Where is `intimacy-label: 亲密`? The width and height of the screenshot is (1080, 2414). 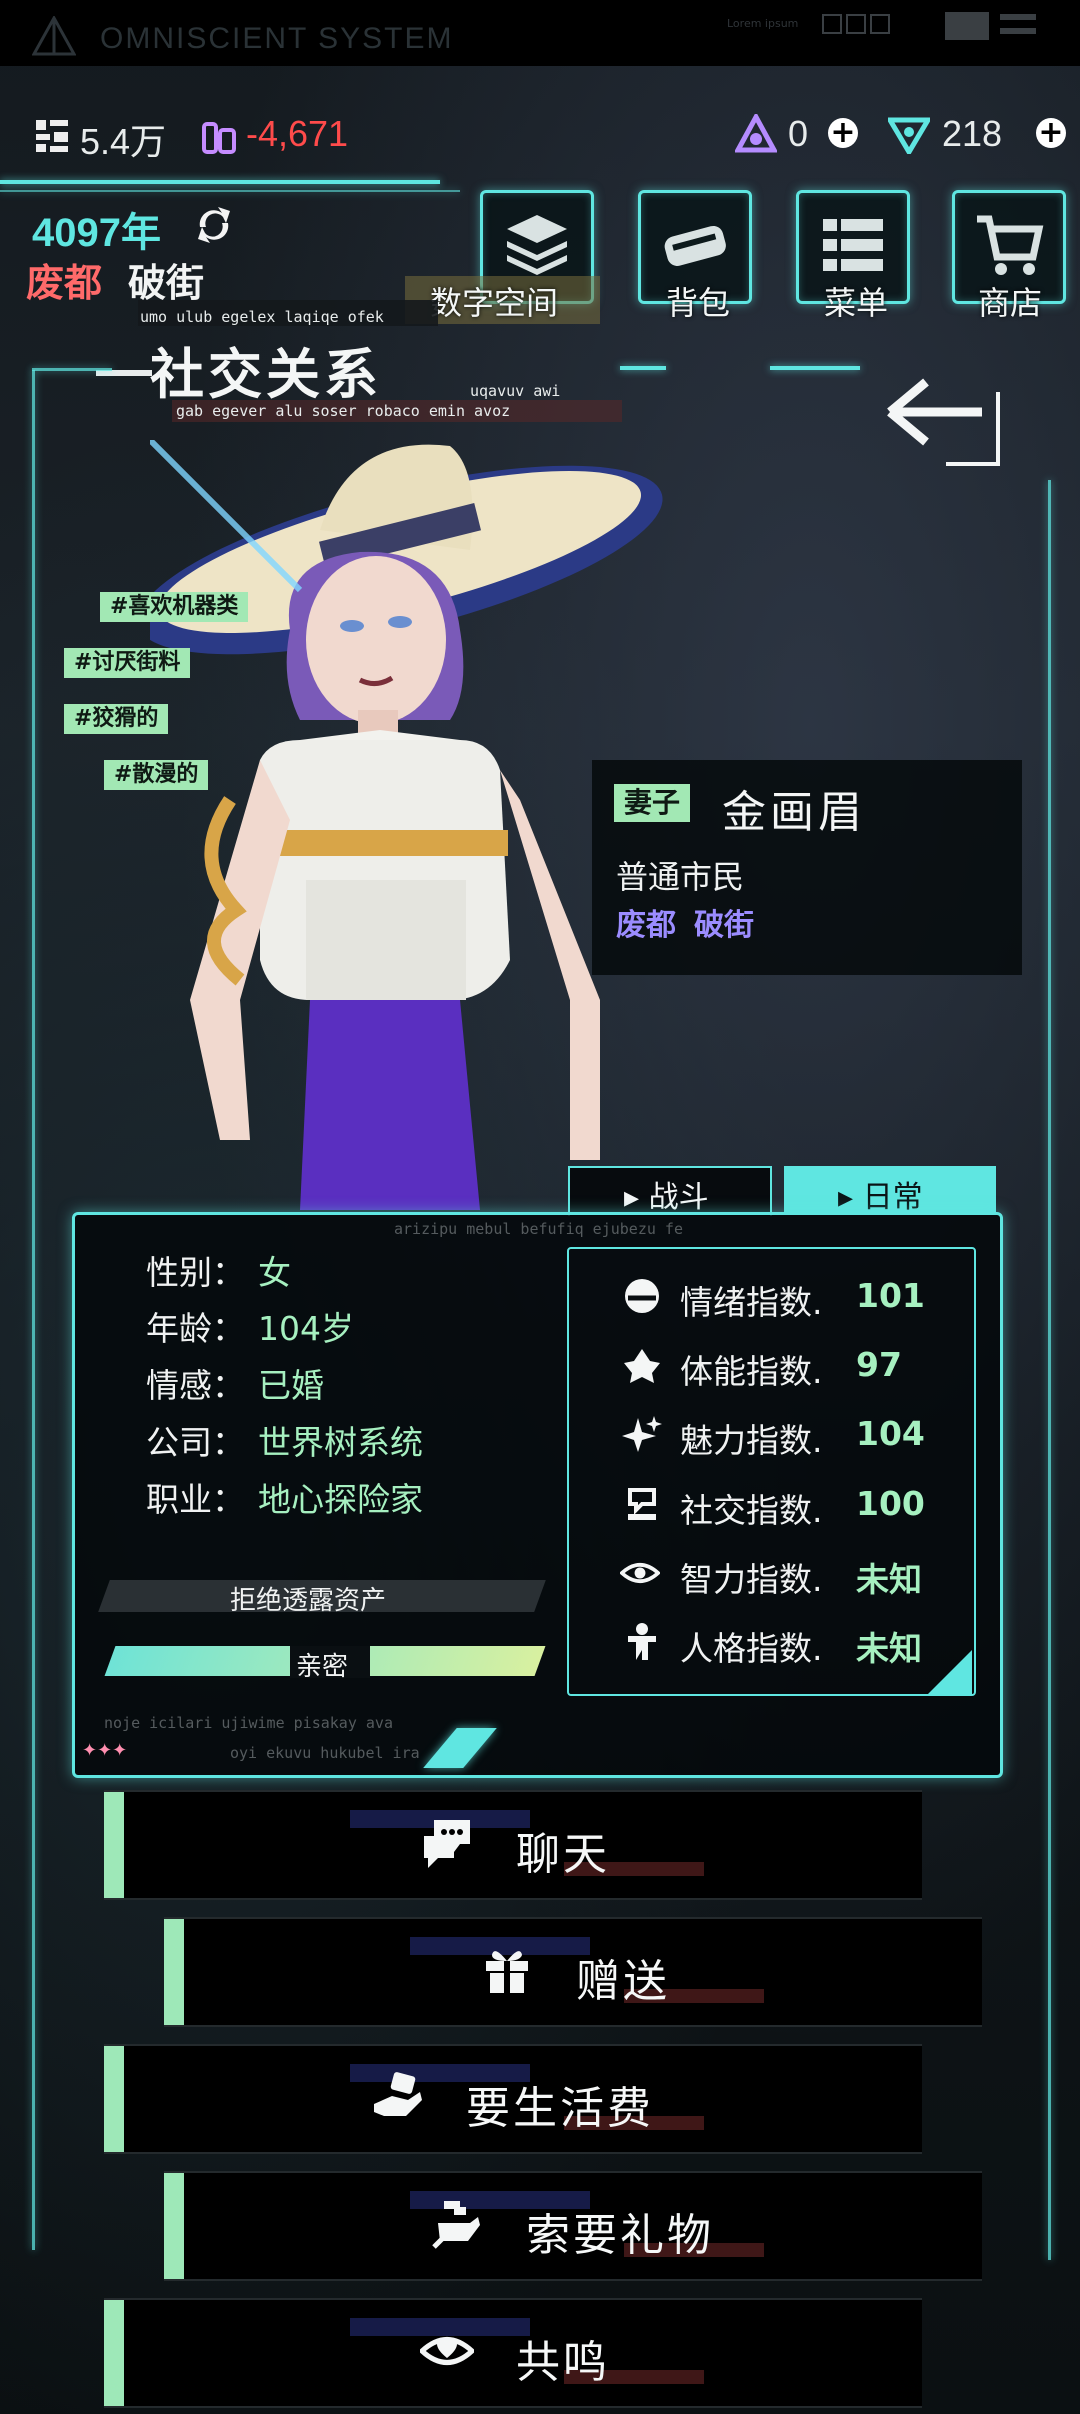 intimacy-label: 亲密 is located at coordinates (322, 1667).